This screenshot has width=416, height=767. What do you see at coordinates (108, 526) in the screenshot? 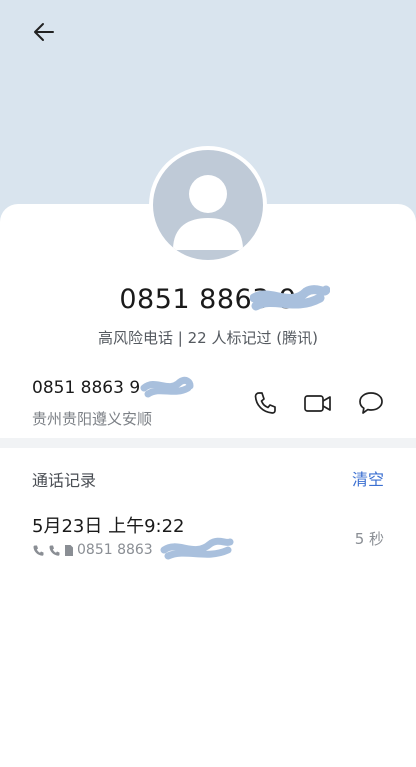
I see `call-time: 5月23日 上午9:22` at bounding box center [108, 526].